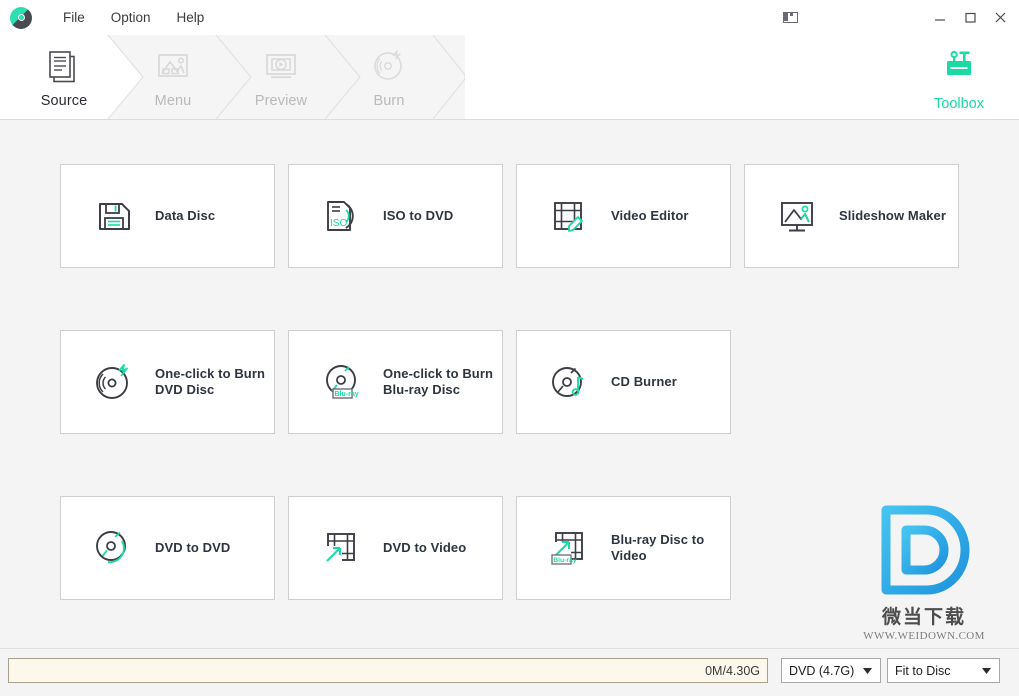 The image size is (1019, 696). I want to click on step-burn-label: Burn, so click(389, 101).